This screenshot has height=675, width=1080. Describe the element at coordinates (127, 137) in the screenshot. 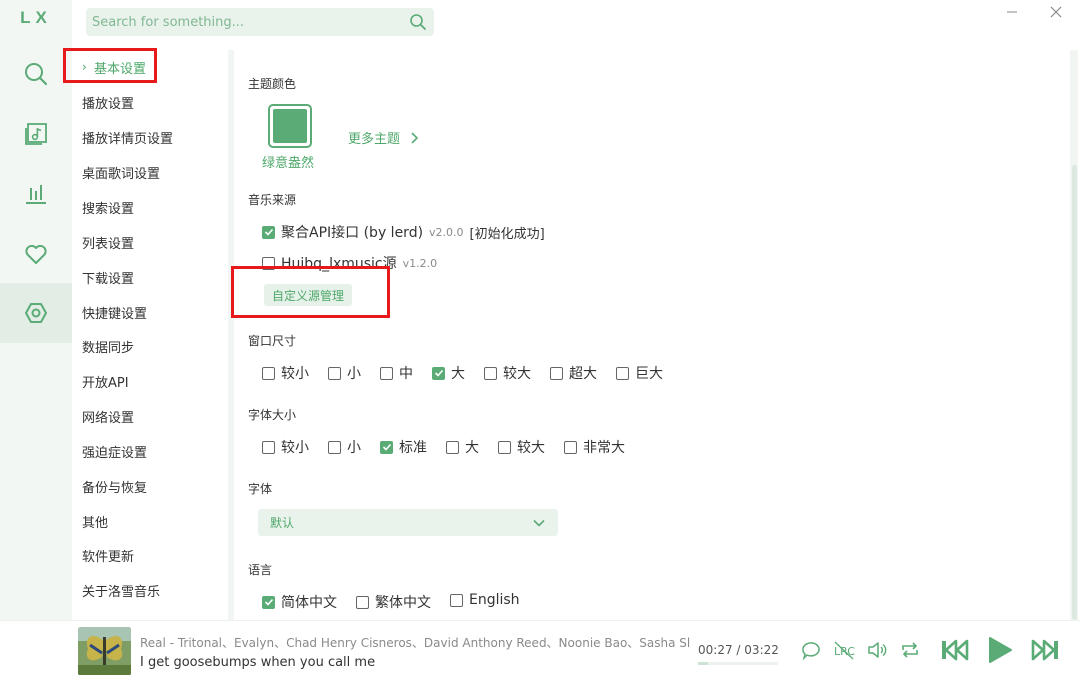

I see `nav-item-play-detail: 播放详情页设置` at that location.